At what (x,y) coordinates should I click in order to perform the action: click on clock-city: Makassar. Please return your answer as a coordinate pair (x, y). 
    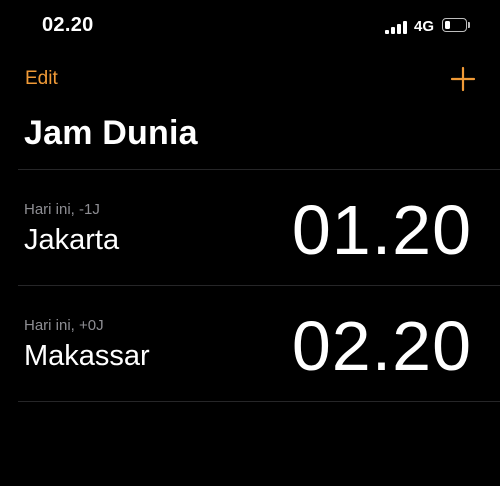
    Looking at the image, I should click on (87, 356).